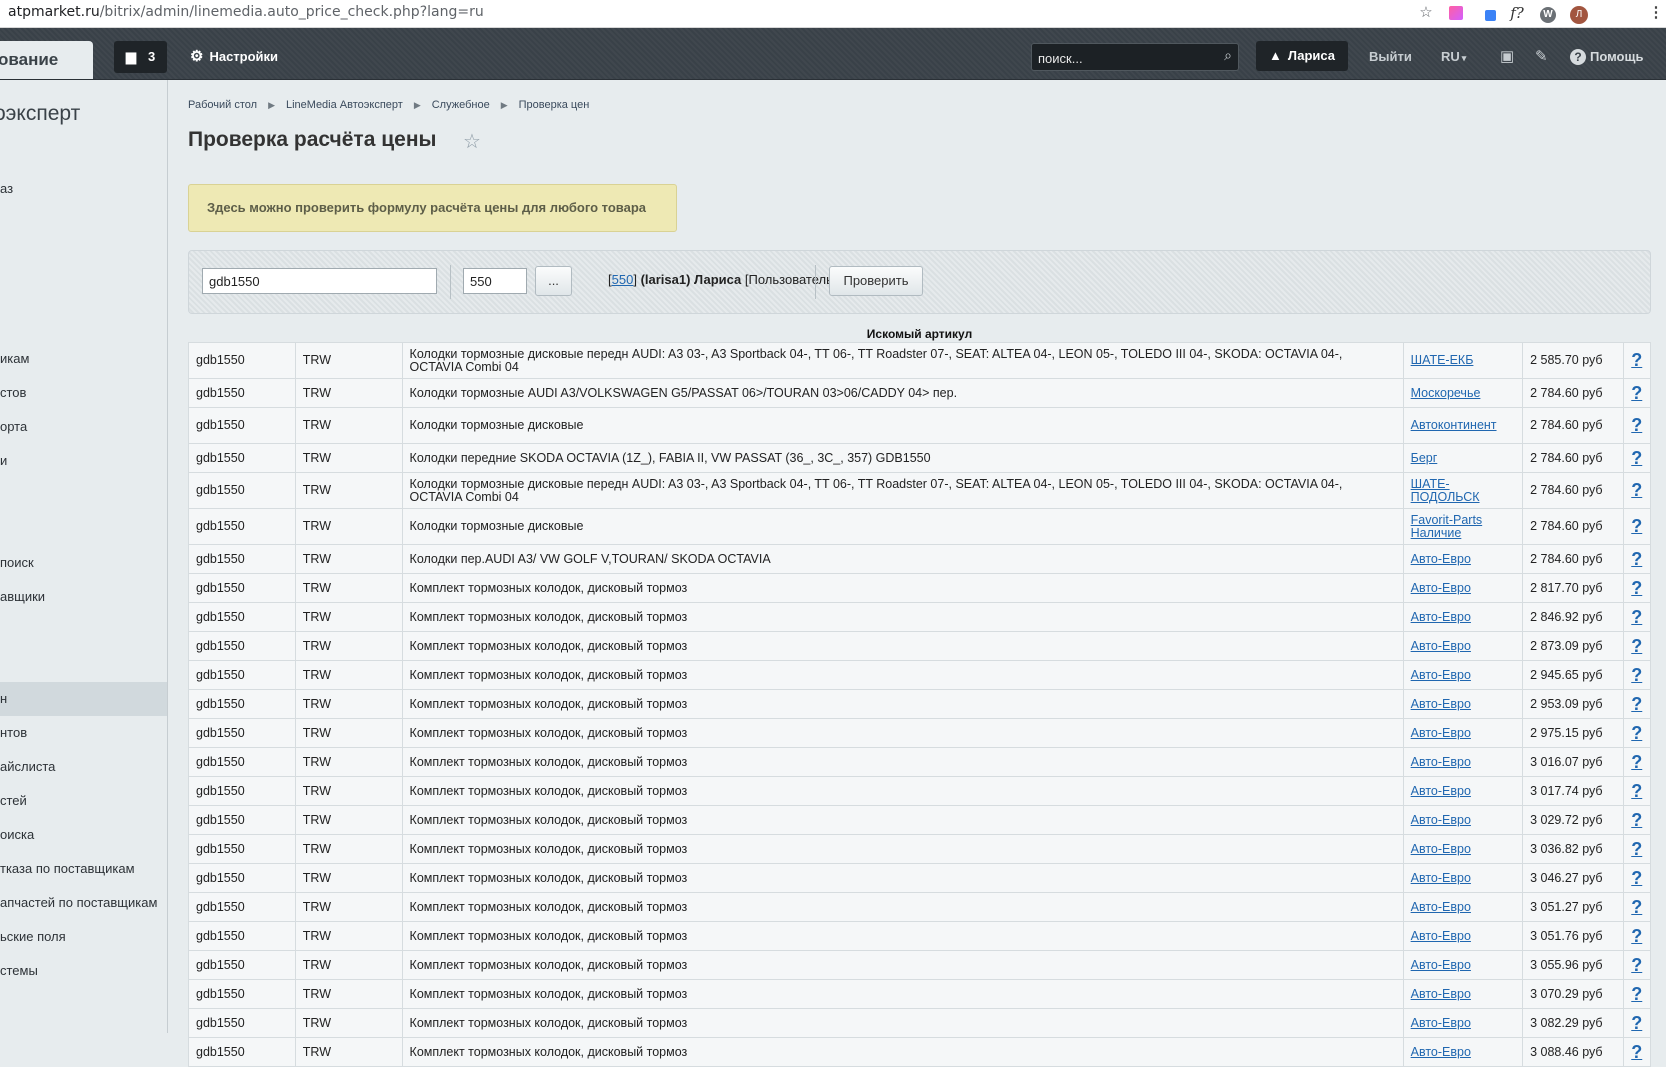 This screenshot has height=1067, width=1666. Describe the element at coordinates (1541, 57) in the screenshot. I see `pin-icon: ✎` at that location.